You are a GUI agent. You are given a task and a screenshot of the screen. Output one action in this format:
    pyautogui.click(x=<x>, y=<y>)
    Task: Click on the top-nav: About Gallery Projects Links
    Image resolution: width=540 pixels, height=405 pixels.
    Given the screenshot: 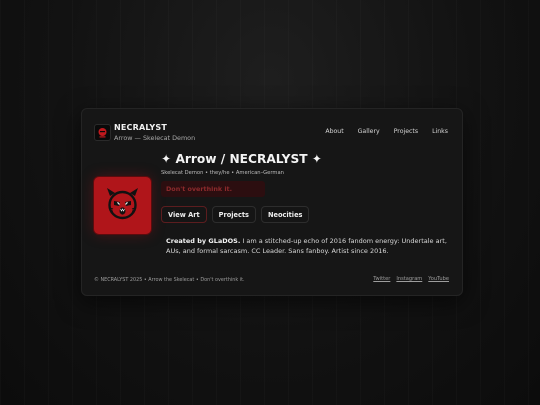 What is the action you would take?
    pyautogui.click(x=386, y=131)
    